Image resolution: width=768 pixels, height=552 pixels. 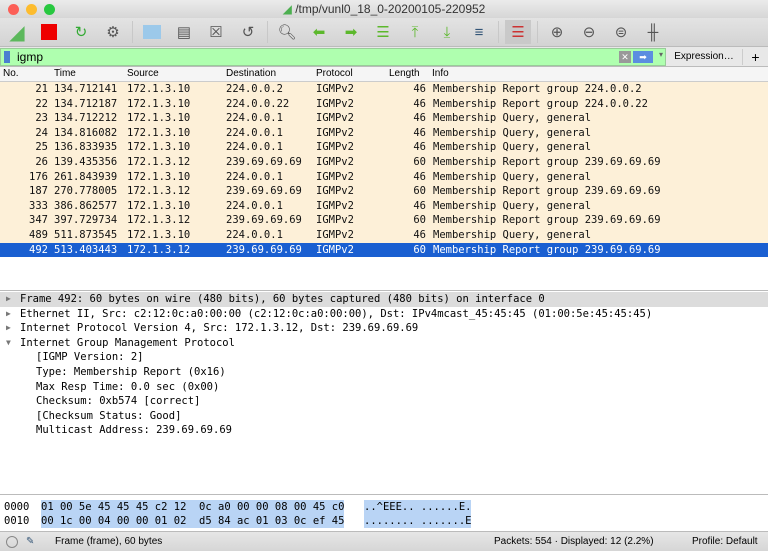 I want to click on capture-options-icon: ⚙, so click(x=113, y=32).